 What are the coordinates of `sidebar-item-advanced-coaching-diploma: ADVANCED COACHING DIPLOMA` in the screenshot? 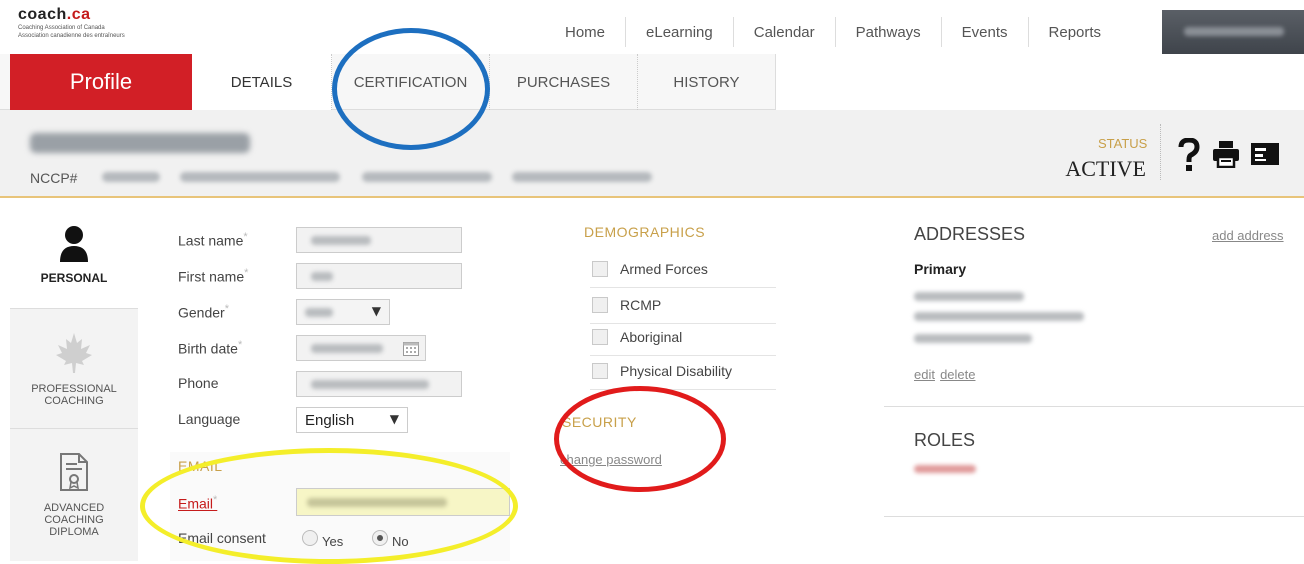 It's located at (74, 494).